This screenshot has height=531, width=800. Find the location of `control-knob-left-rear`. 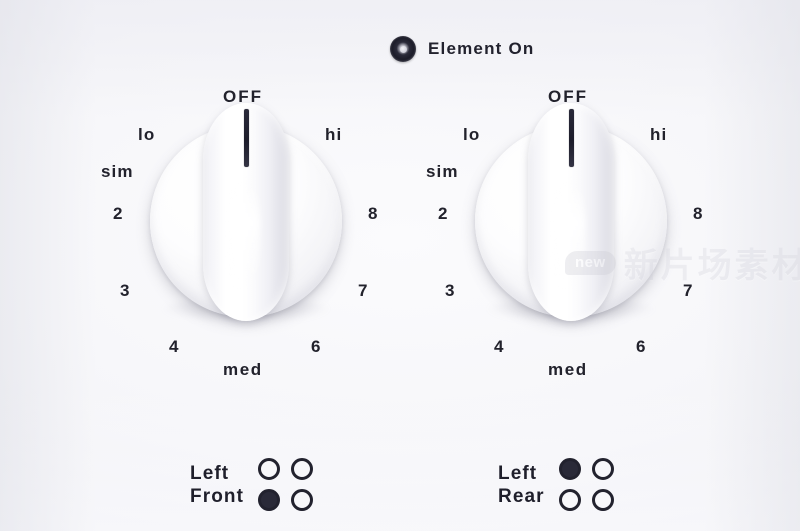

control-knob-left-rear is located at coordinates (571, 213).